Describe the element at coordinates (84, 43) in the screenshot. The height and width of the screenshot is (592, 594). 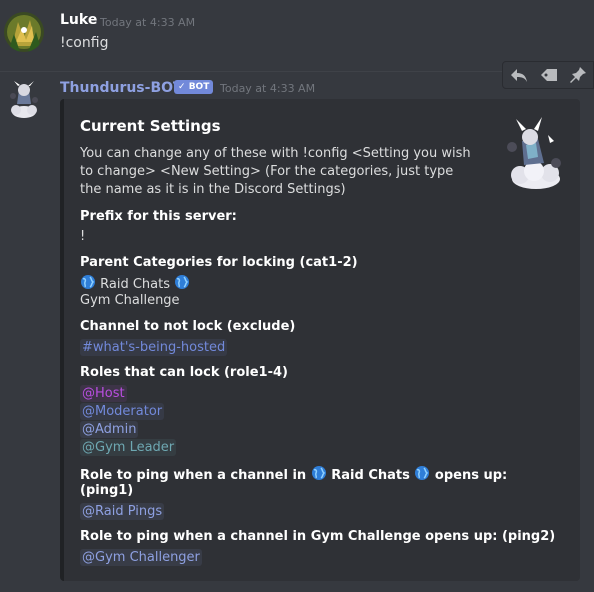
I see `message-content: !config` at that location.